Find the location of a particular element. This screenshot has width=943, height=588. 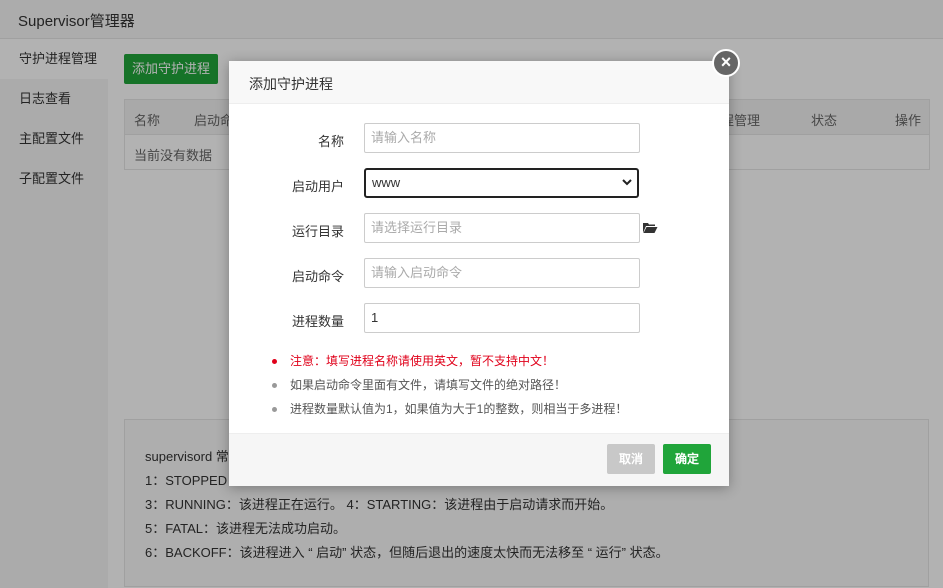

count-input: 1 is located at coordinates (502, 318).